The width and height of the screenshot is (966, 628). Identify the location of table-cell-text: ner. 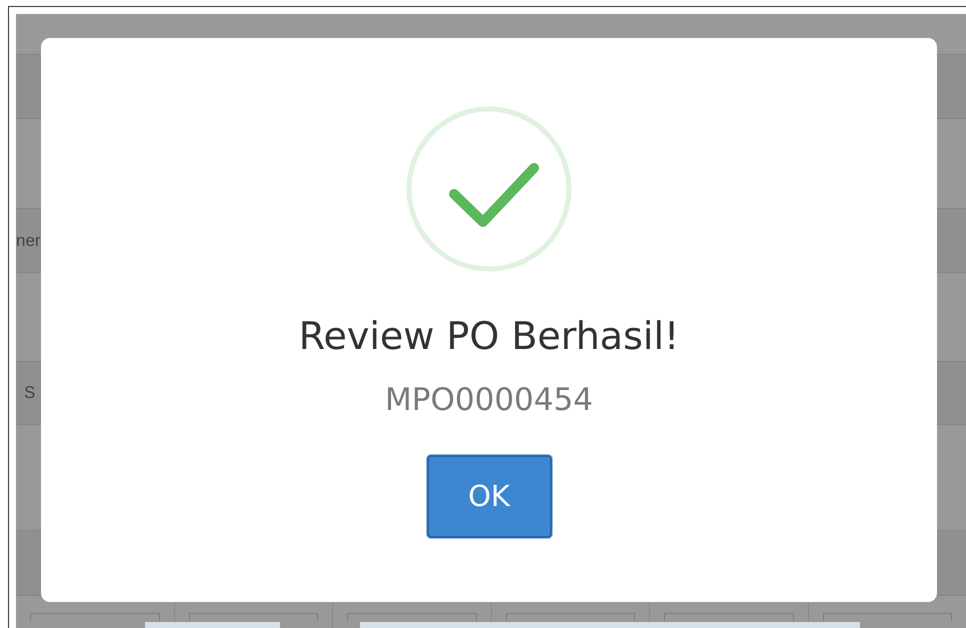
(28, 240).